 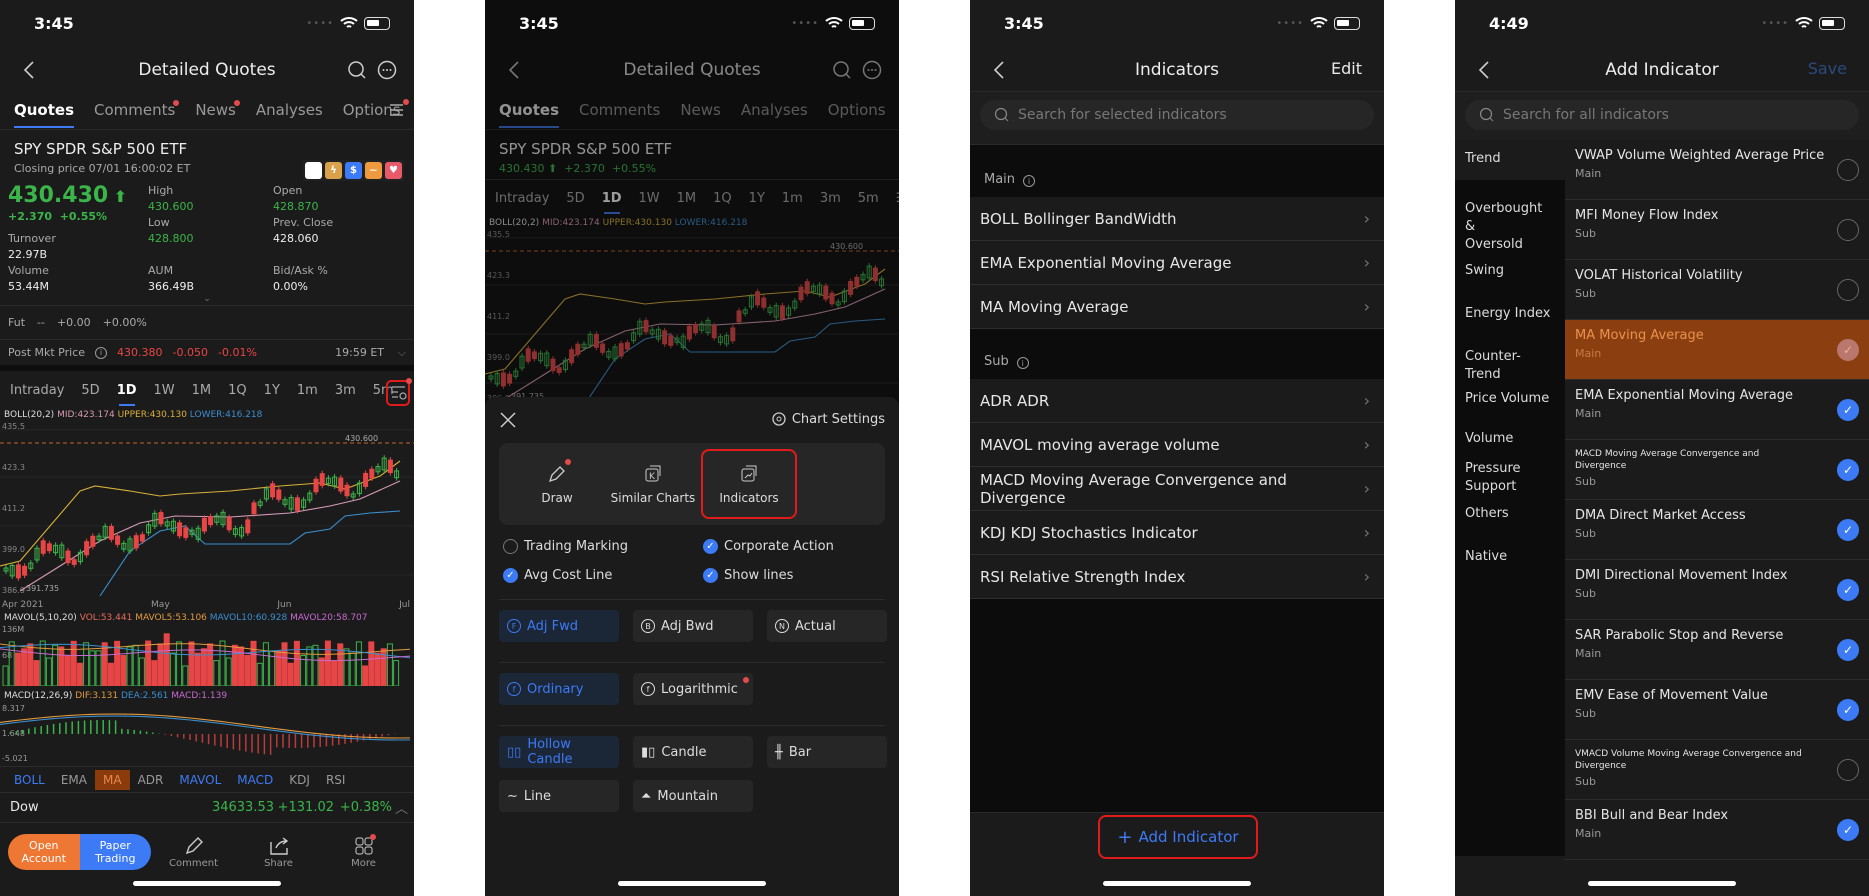 I want to click on category-price-volume: Price Volume, so click(x=1507, y=399).